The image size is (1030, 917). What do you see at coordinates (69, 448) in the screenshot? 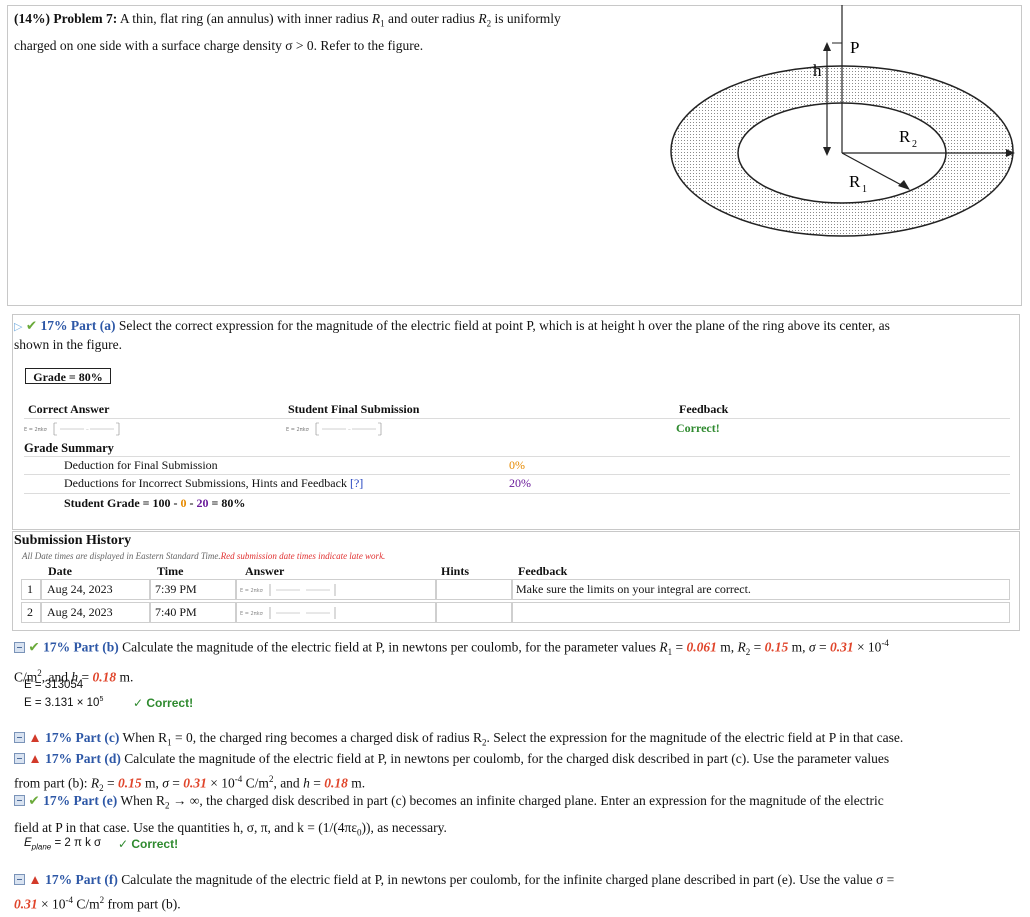
I see `grade-summary-title: Grade Summary` at bounding box center [69, 448].